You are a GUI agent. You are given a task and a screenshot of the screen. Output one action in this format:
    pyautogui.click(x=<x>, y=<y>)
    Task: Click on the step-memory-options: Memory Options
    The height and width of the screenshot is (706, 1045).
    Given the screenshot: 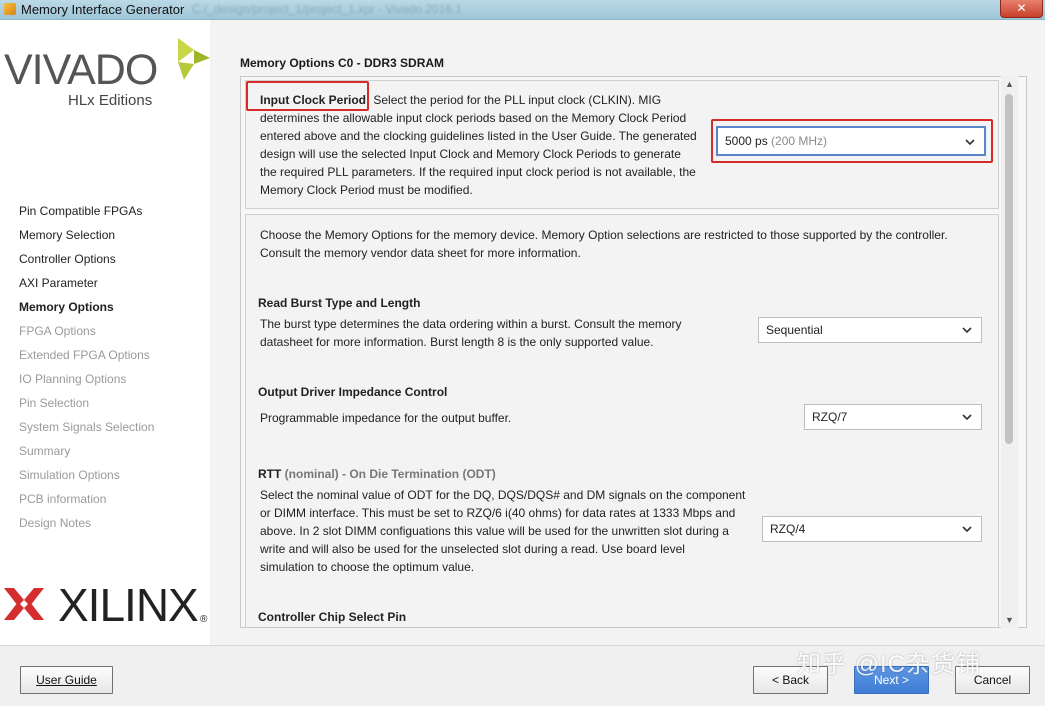 What is the action you would take?
    pyautogui.click(x=86, y=310)
    